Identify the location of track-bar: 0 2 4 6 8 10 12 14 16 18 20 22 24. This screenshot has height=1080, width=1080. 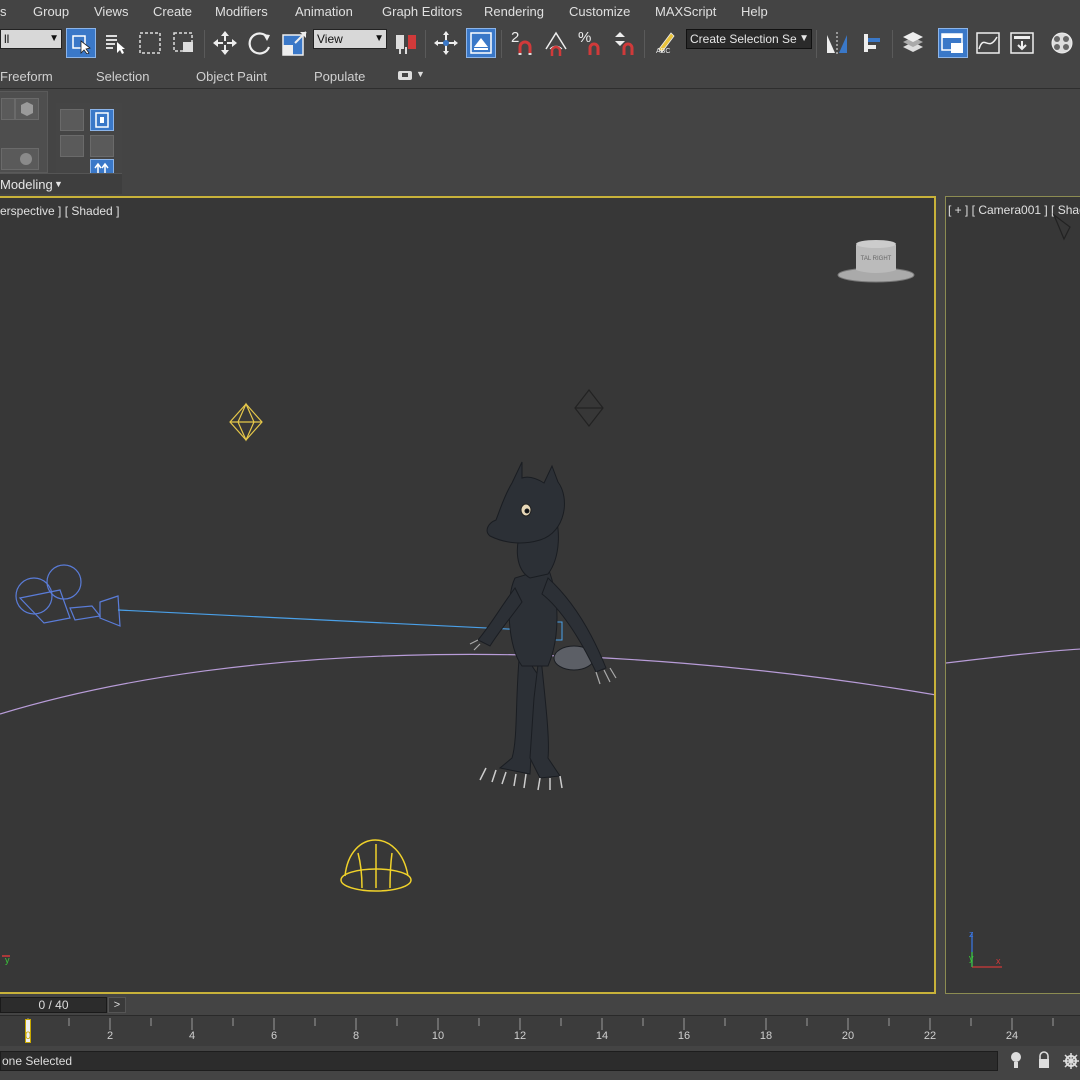
(540, 1030).